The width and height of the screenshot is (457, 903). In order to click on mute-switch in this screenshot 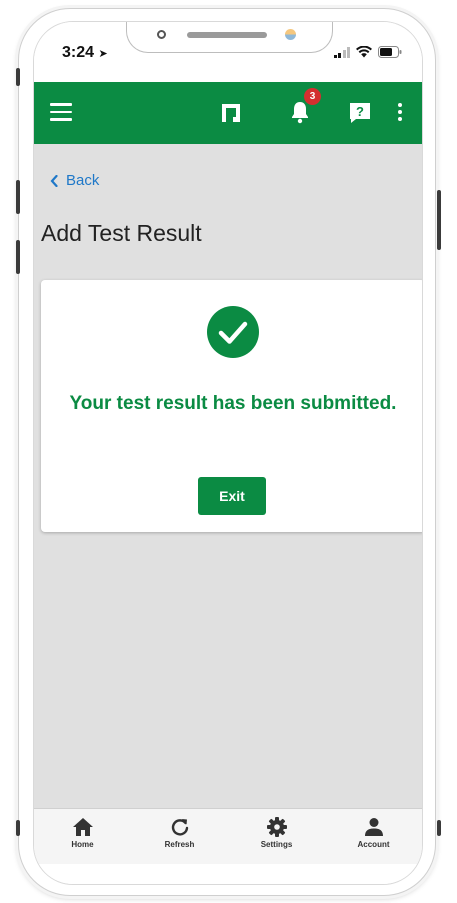, I will do `click(18, 77)`.